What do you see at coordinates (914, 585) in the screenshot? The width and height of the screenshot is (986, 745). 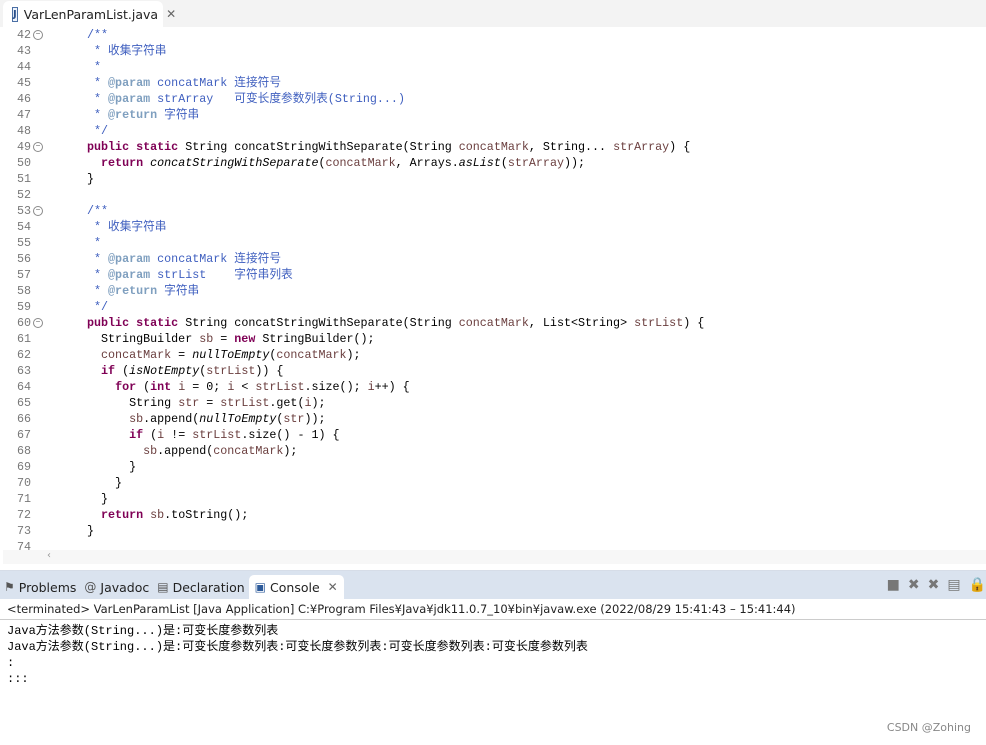 I see `remove-launch-icon: ✖` at bounding box center [914, 585].